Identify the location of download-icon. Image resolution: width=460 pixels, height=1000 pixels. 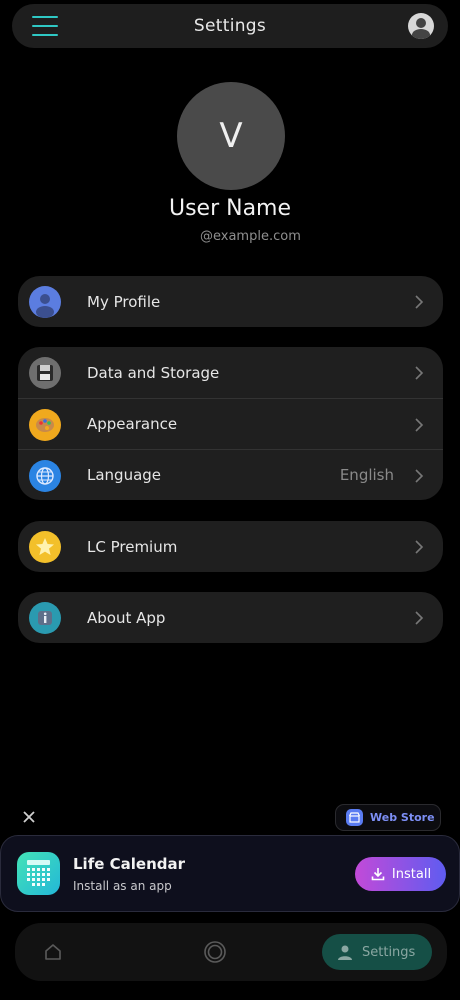
(378, 874).